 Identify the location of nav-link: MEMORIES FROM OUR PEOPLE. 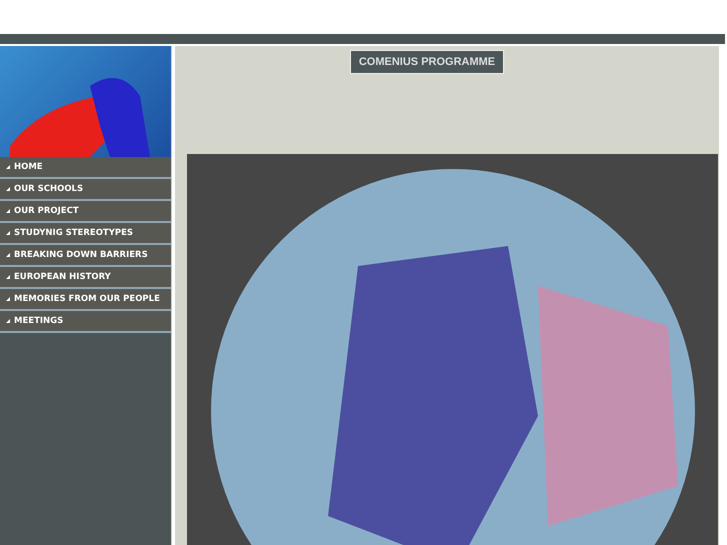
(85, 300).